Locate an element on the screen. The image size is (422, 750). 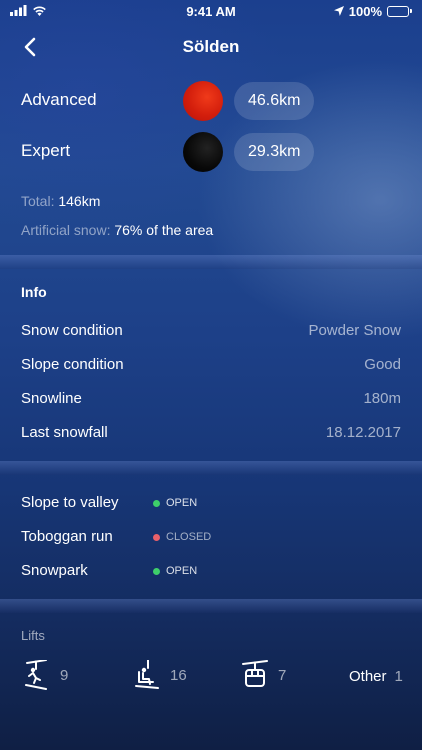
nav-bar: Sölden is located at coordinates (211, 47).